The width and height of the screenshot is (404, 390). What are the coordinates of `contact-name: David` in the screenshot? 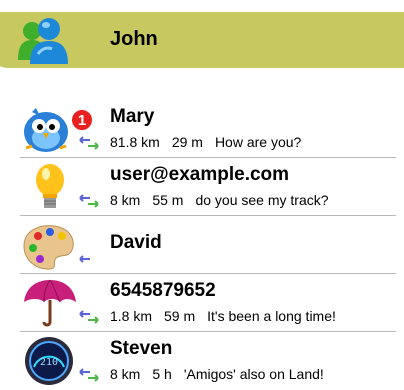 It's located at (136, 242).